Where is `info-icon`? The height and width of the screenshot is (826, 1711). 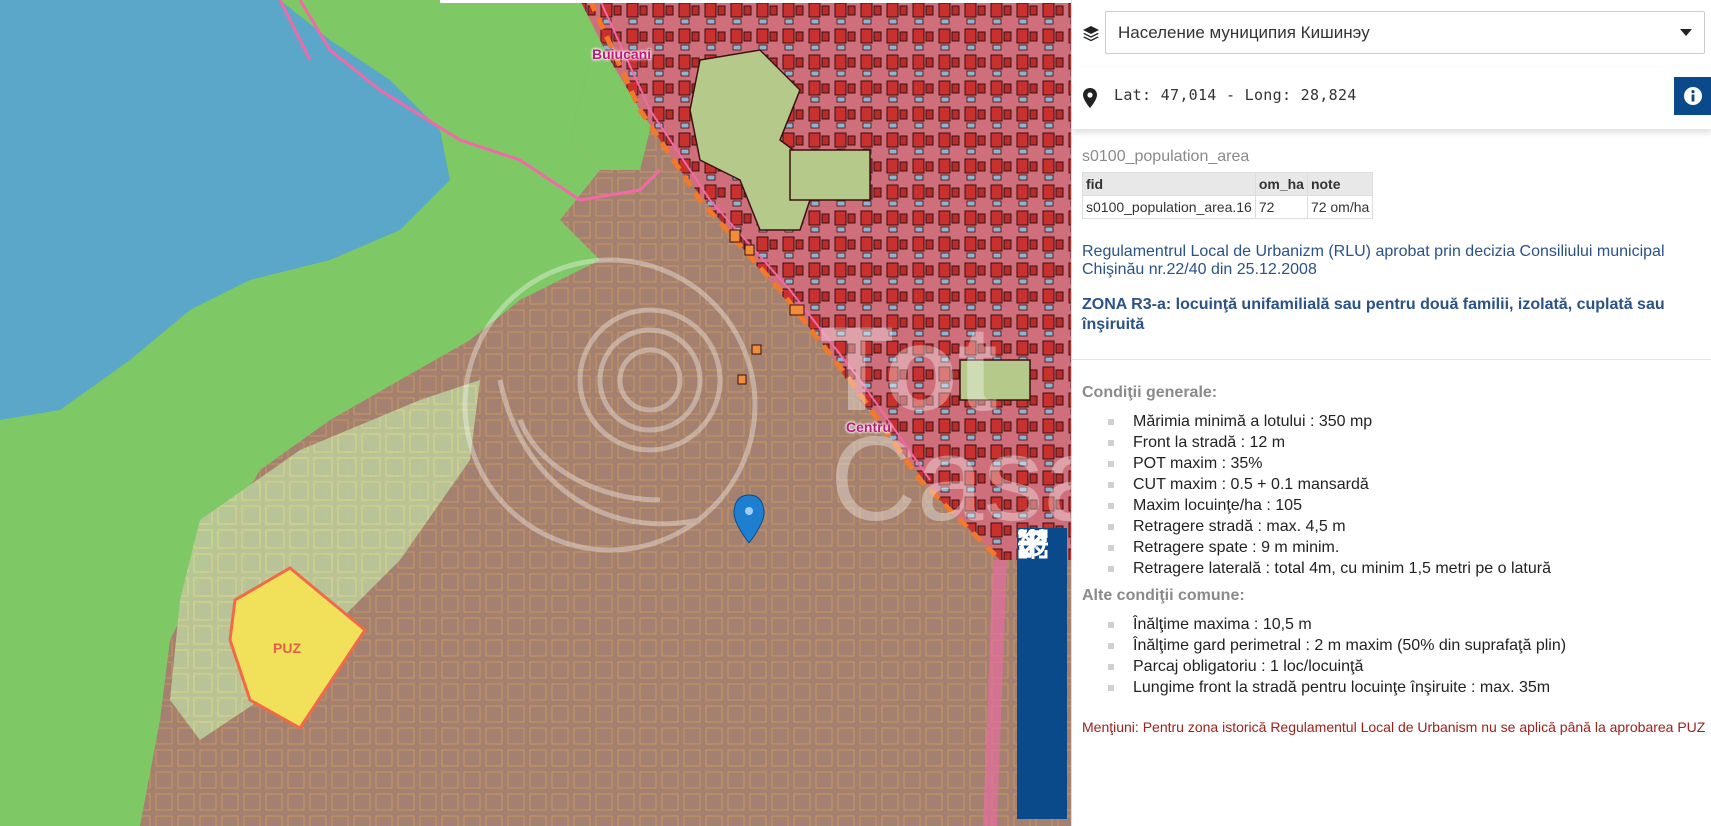
info-icon is located at coordinates (1693, 96).